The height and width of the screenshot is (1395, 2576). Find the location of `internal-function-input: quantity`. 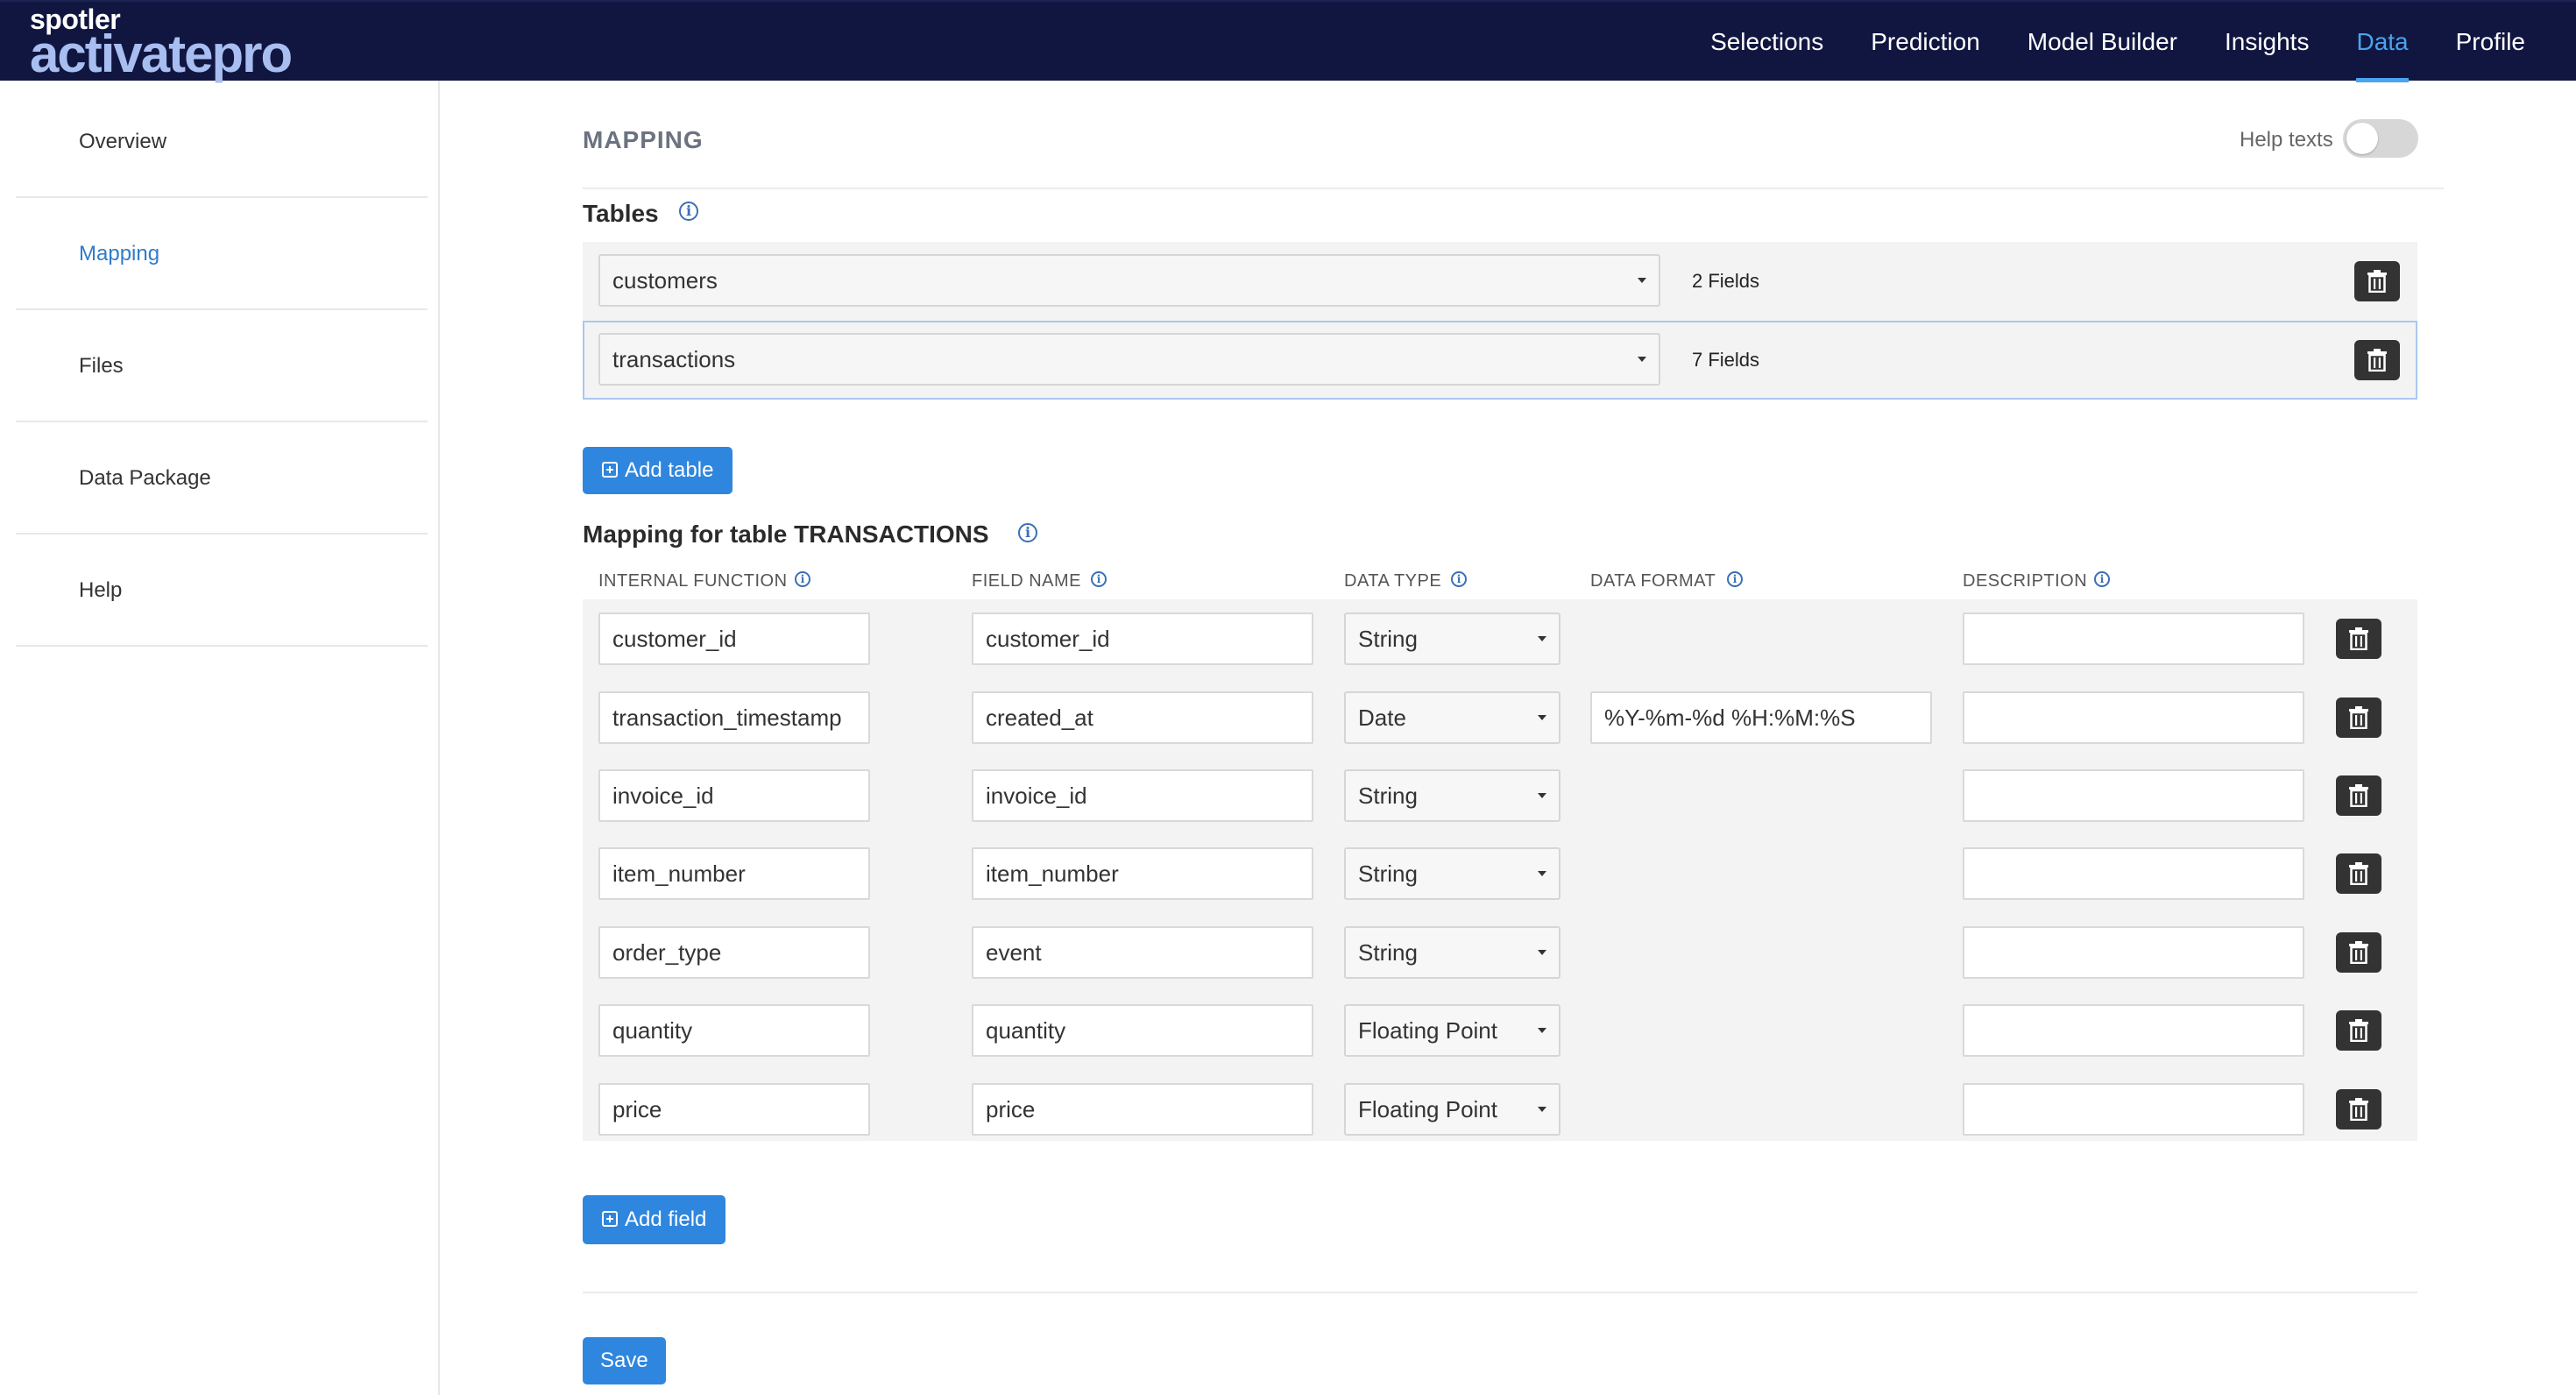

internal-function-input: quantity is located at coordinates (734, 1030).